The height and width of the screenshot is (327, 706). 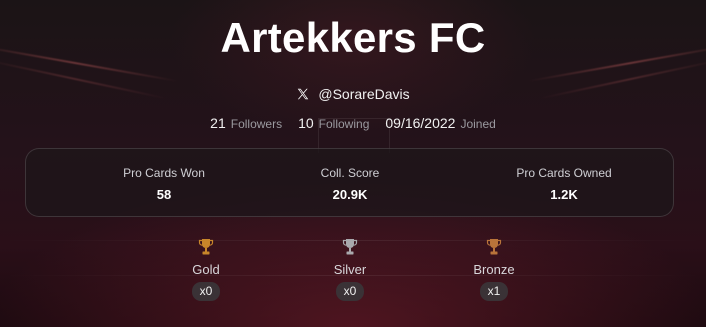 I want to click on joined-date: 09/16/2022, so click(x=420, y=123).